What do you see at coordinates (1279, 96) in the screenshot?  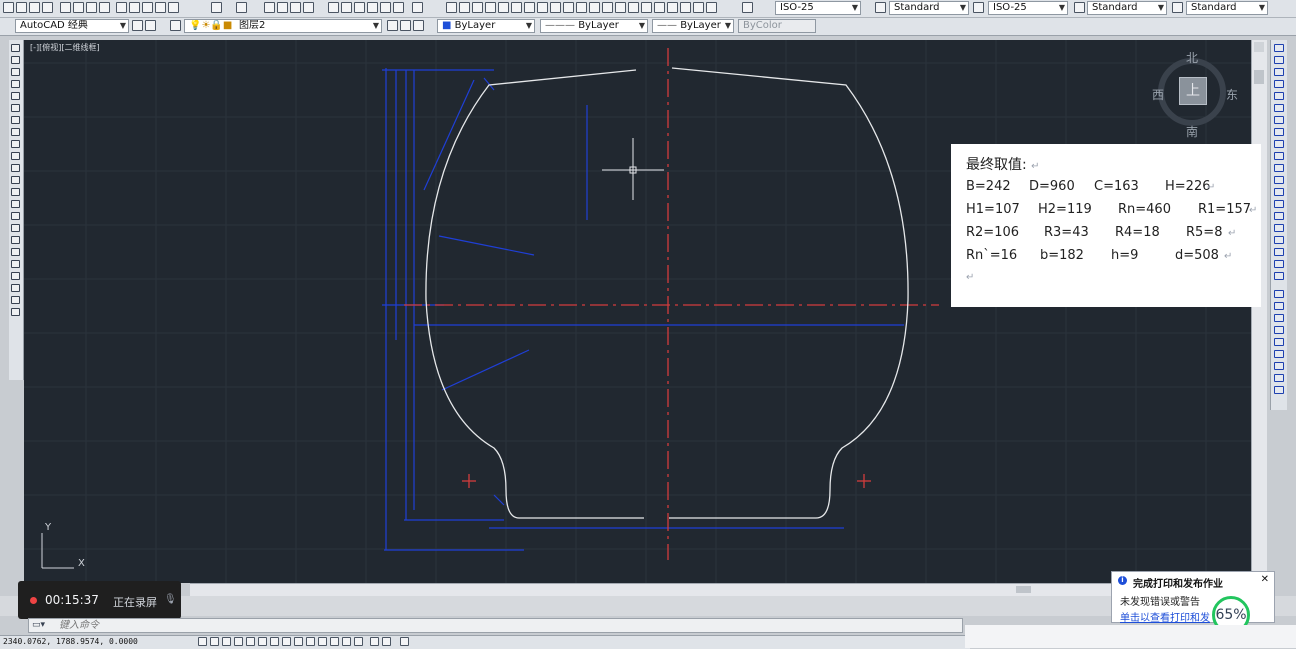 I see `array-icon` at bounding box center [1279, 96].